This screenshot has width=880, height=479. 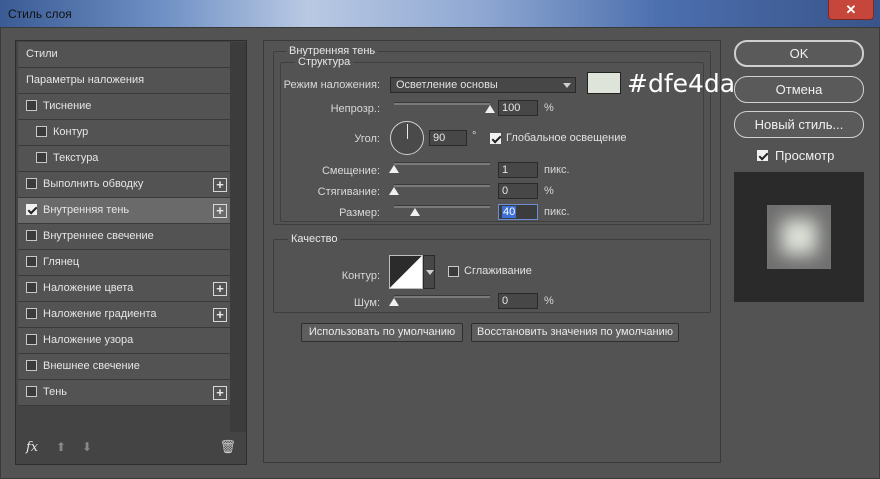 I want to click on antialias-checkbox, so click(x=453, y=271).